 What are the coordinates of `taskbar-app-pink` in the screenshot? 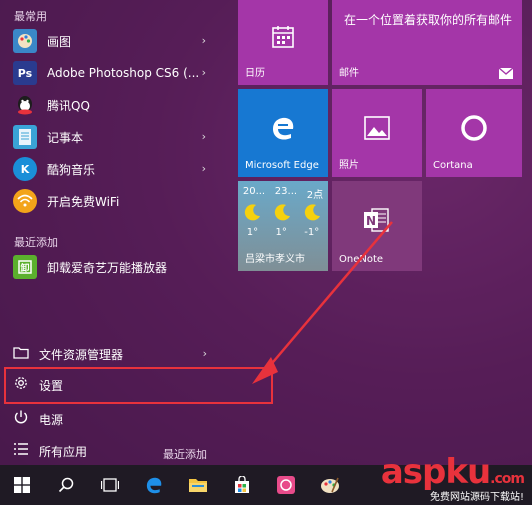 It's located at (286, 485).